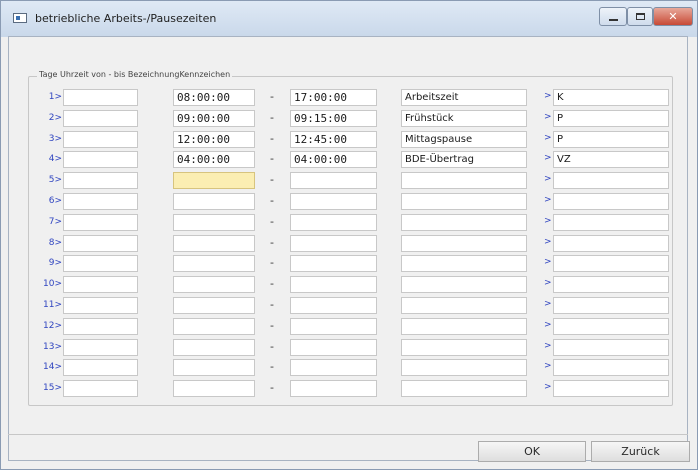  I want to click on ok-button: OK, so click(532, 451).